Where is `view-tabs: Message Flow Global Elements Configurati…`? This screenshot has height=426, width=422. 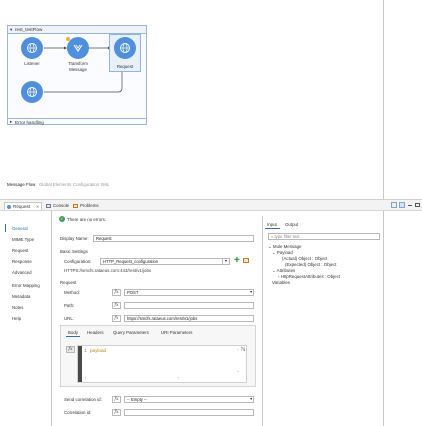 view-tabs: Message Flow Global Elements Configurati… is located at coordinates (107, 185).